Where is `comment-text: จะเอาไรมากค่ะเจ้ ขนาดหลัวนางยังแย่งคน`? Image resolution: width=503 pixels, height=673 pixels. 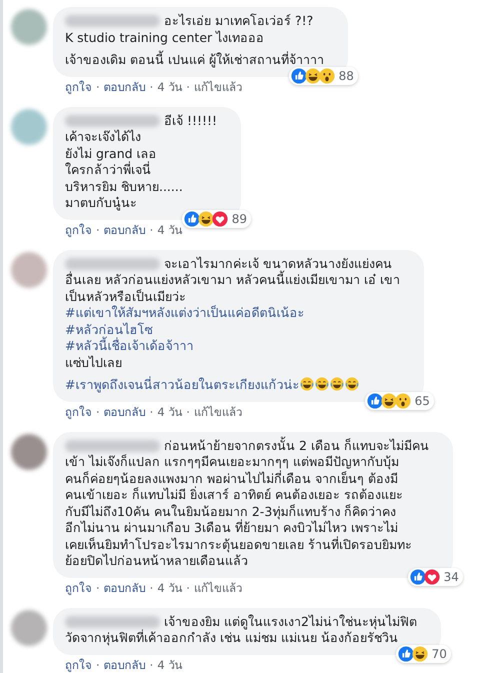 comment-text: จะเอาไรมากค่ะเจ้ ขนาดหลัวนางยังแย่งคน is located at coordinates (278, 263).